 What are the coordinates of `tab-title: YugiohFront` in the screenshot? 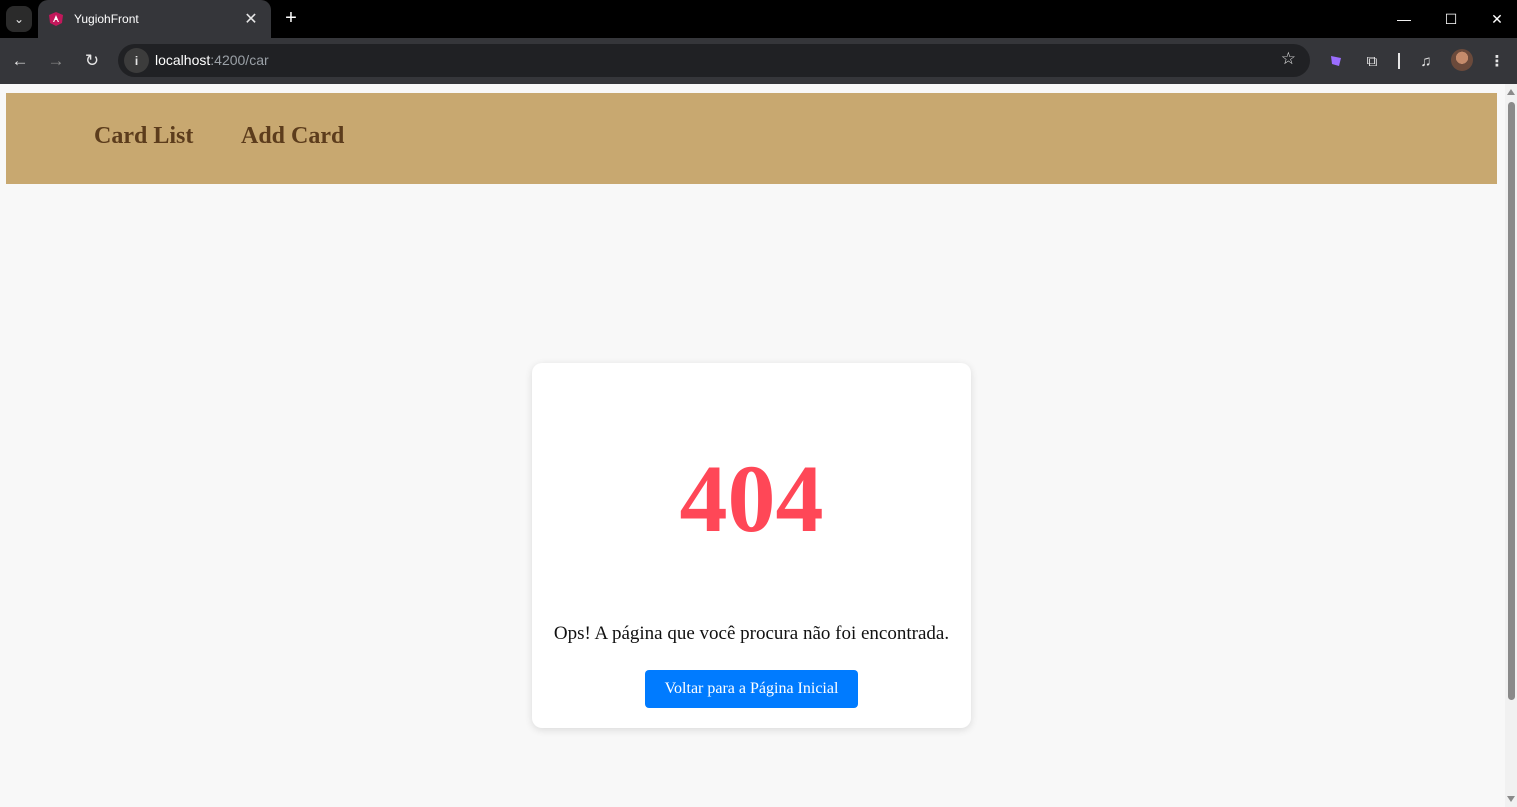 It's located at (106, 19).